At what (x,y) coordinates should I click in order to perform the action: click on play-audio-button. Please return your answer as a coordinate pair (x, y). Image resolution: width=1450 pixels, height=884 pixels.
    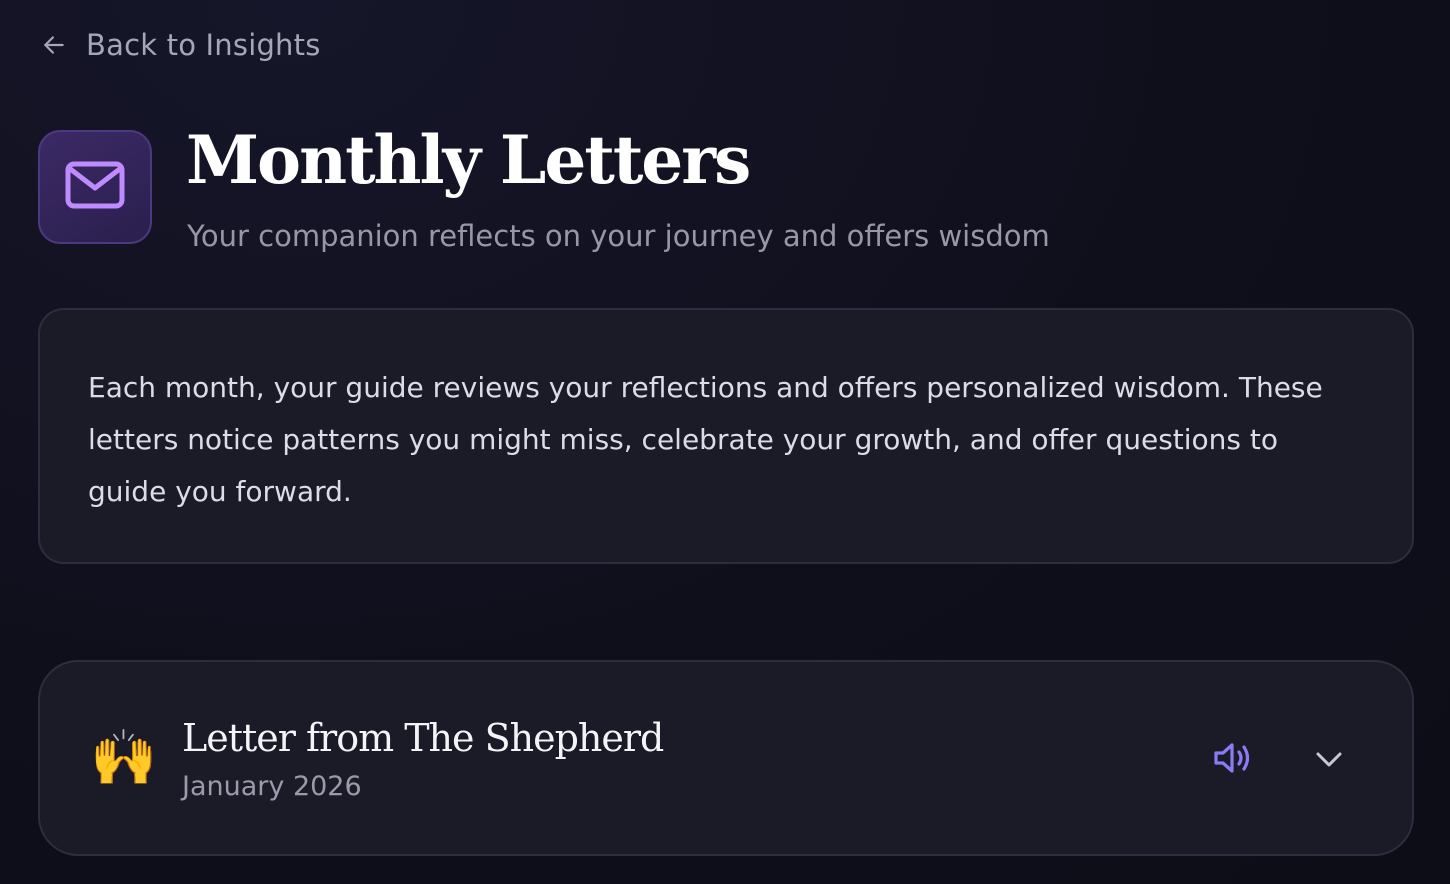
    Looking at the image, I should click on (1234, 760).